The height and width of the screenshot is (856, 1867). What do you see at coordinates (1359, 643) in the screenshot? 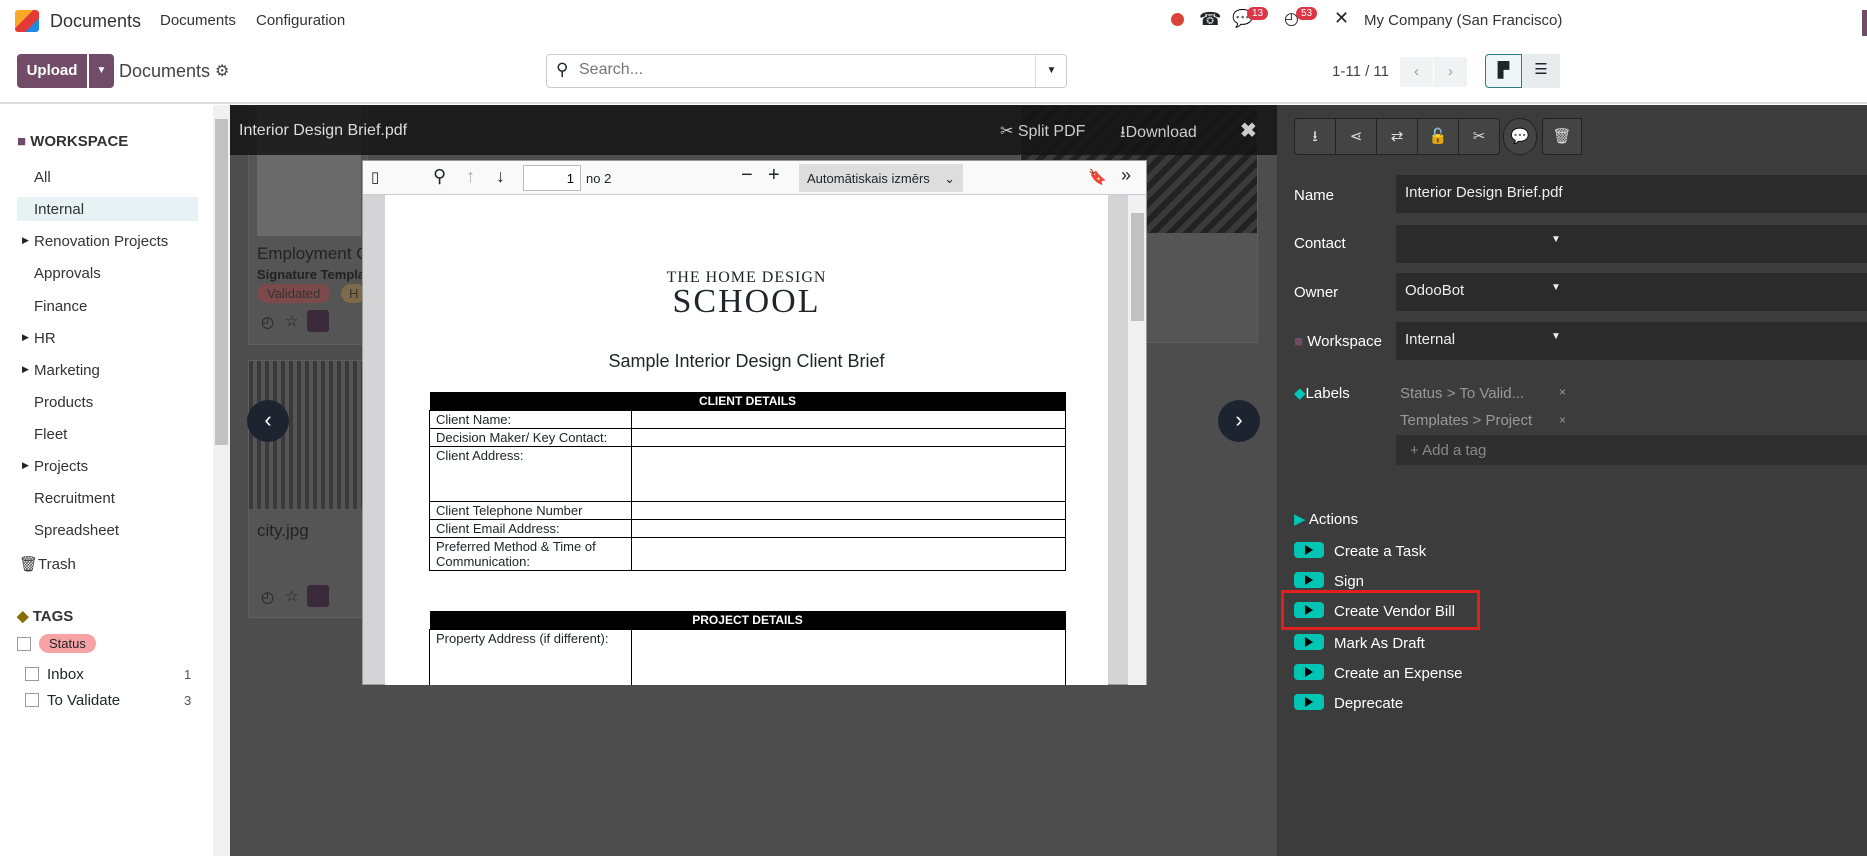
I see `action-mark-as-draft: Mark As Draft` at bounding box center [1359, 643].